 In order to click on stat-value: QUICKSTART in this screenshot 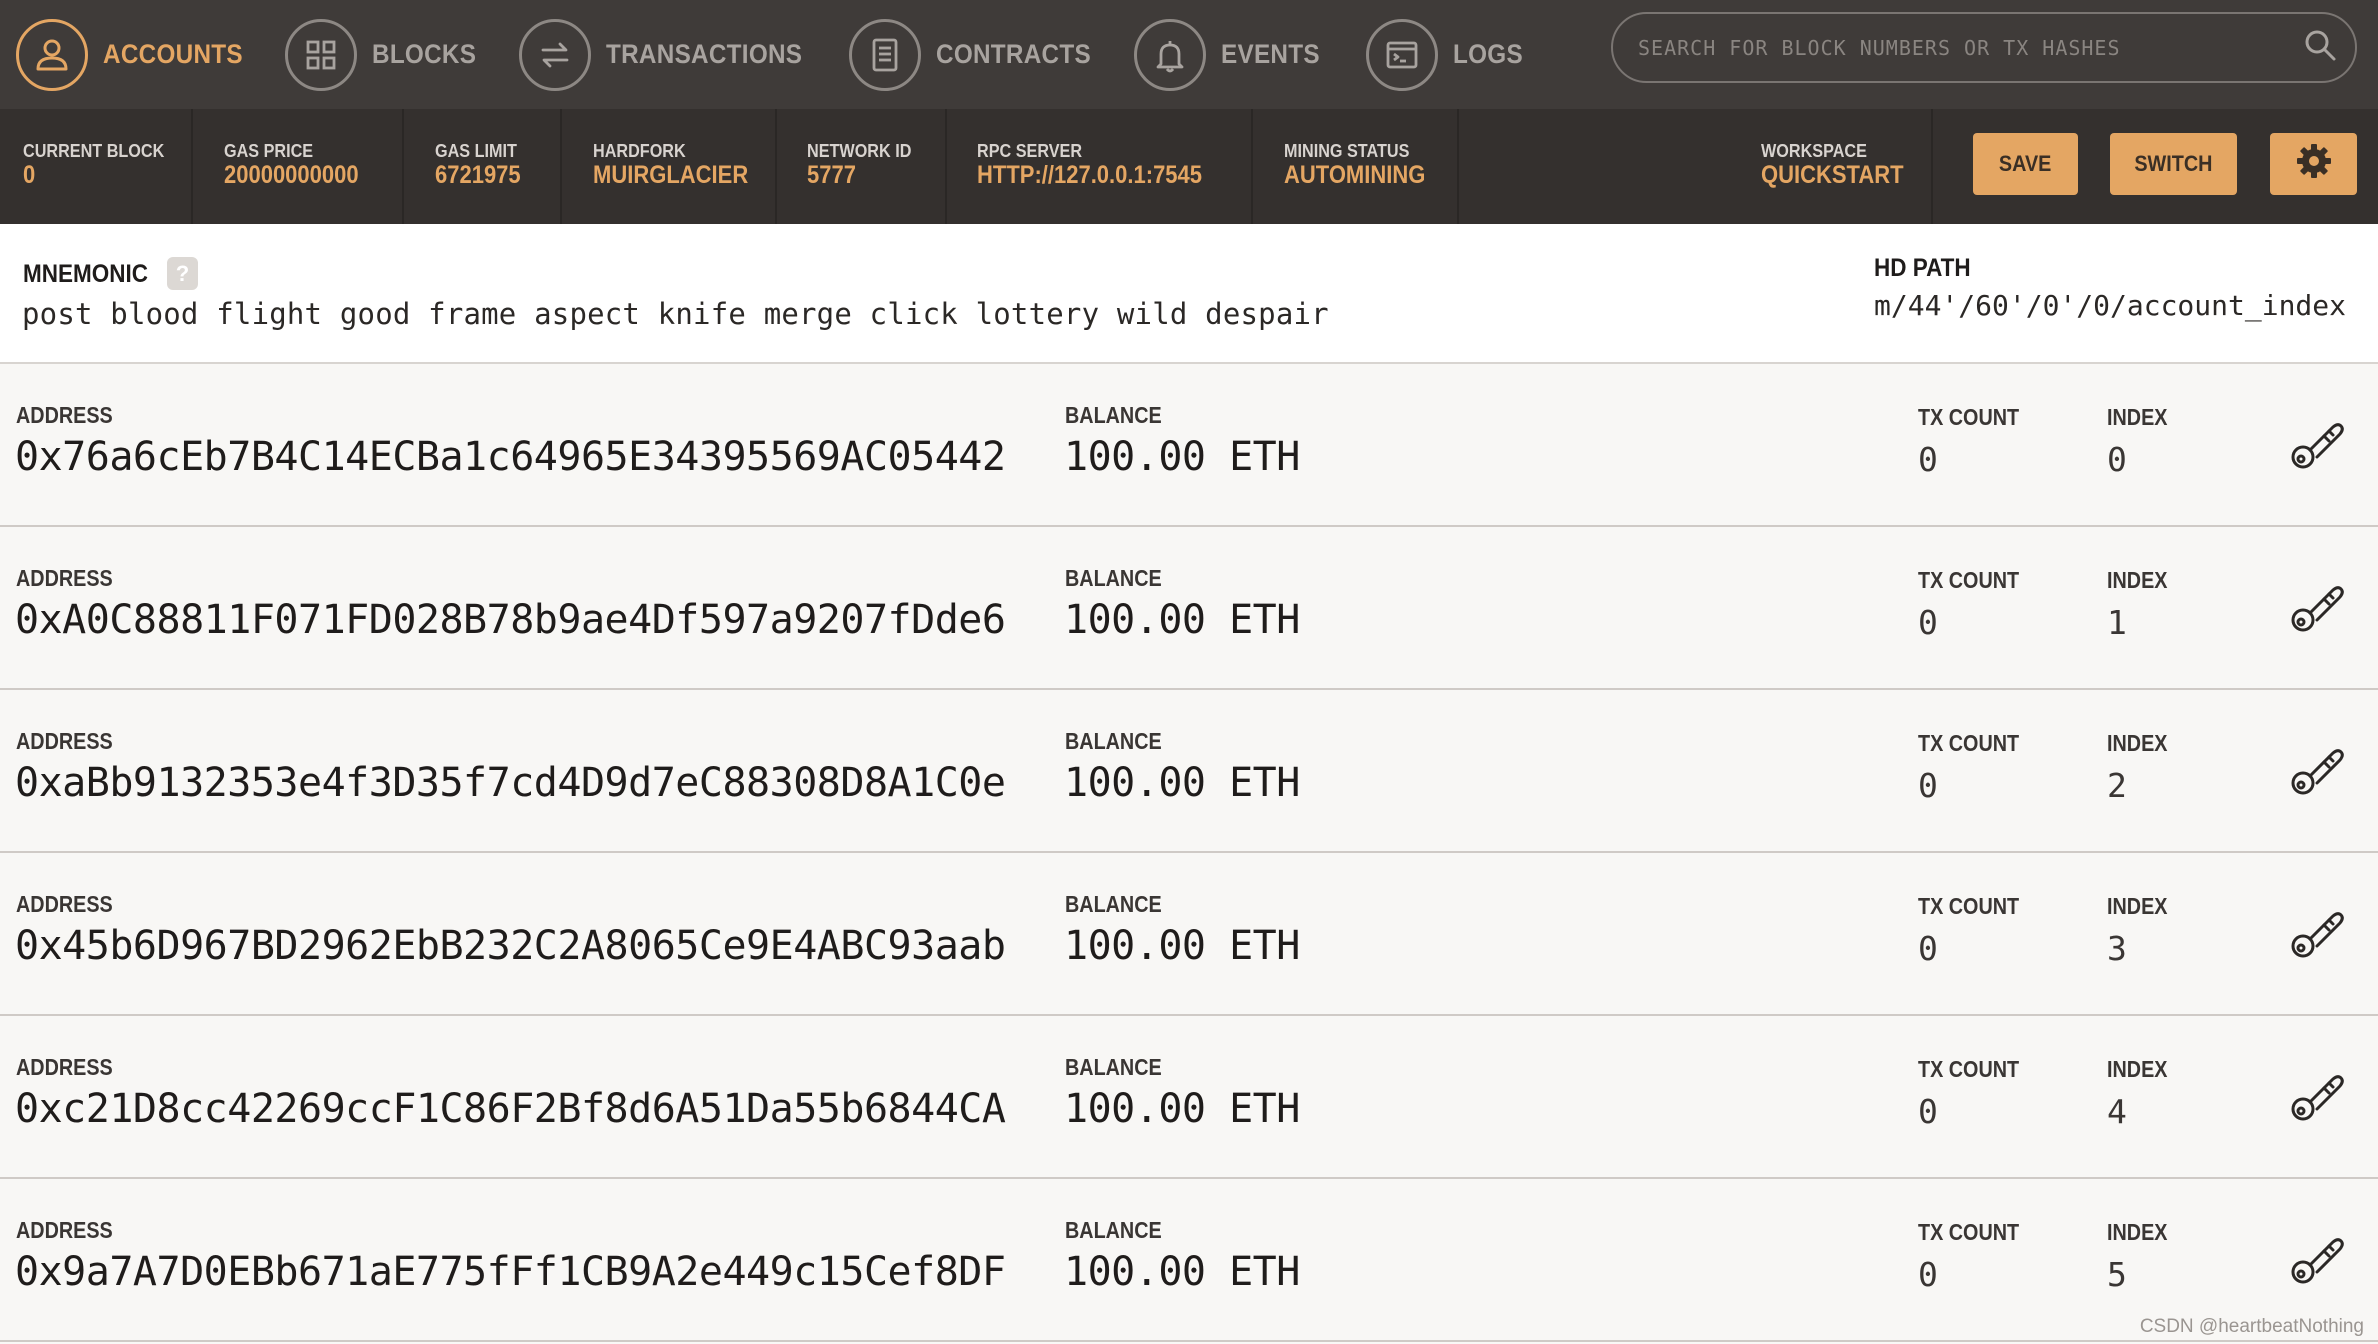, I will do `click(1832, 175)`.